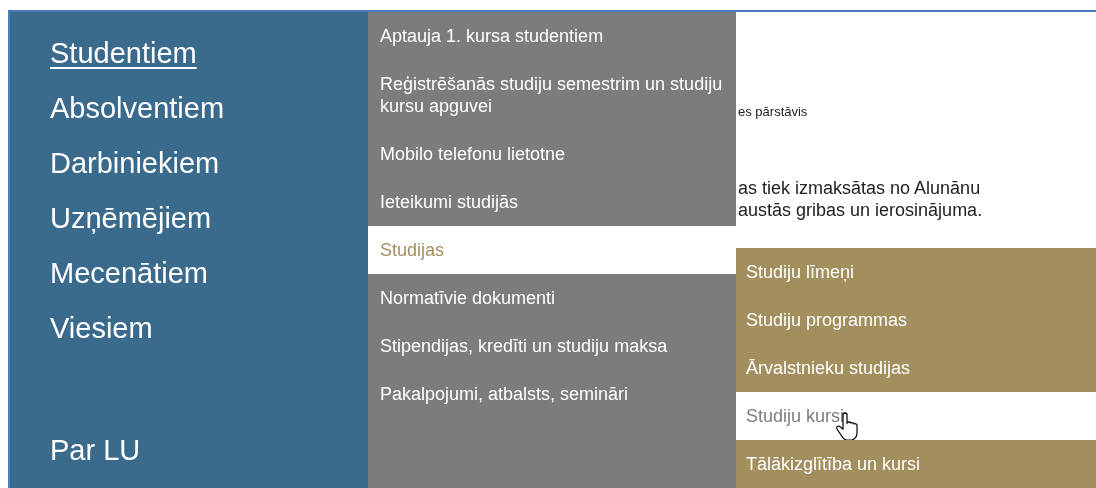 The height and width of the screenshot is (488, 1096). What do you see at coordinates (916, 464) in the screenshot?
I see `menu-item: Tālākizglītība un kursi` at bounding box center [916, 464].